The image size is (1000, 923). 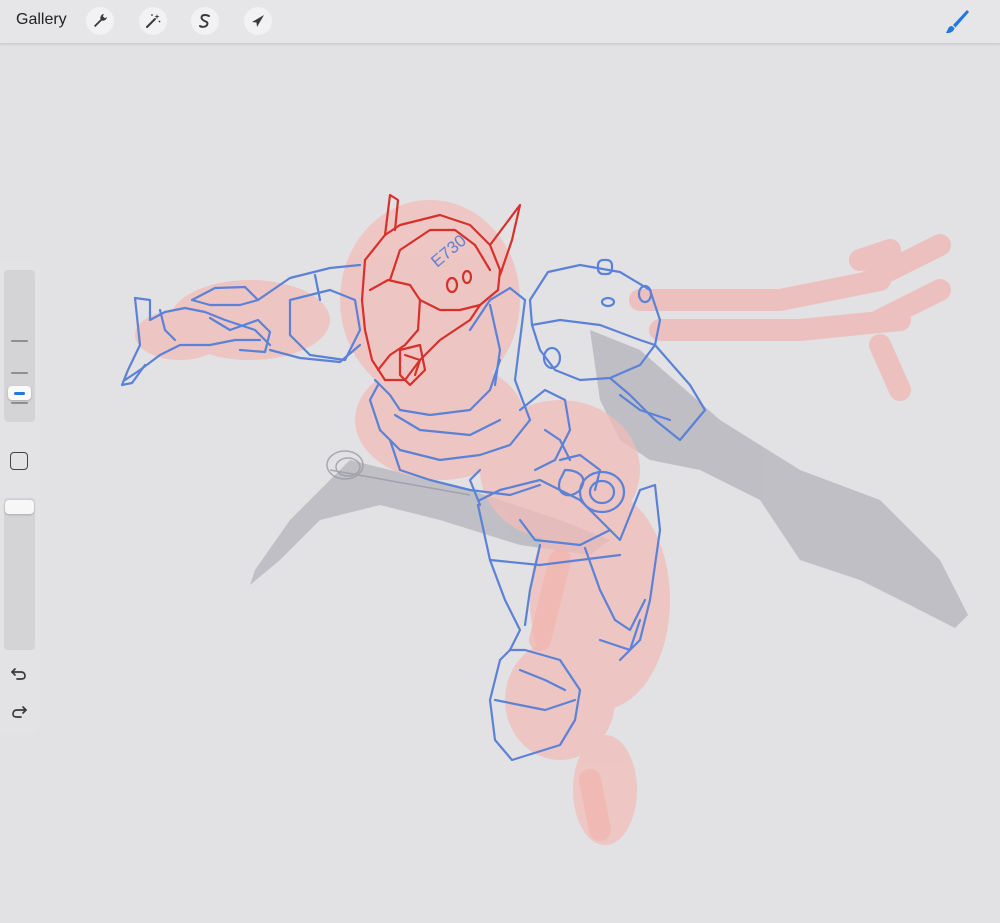 I want to click on adjustments-button, so click(x=153, y=21).